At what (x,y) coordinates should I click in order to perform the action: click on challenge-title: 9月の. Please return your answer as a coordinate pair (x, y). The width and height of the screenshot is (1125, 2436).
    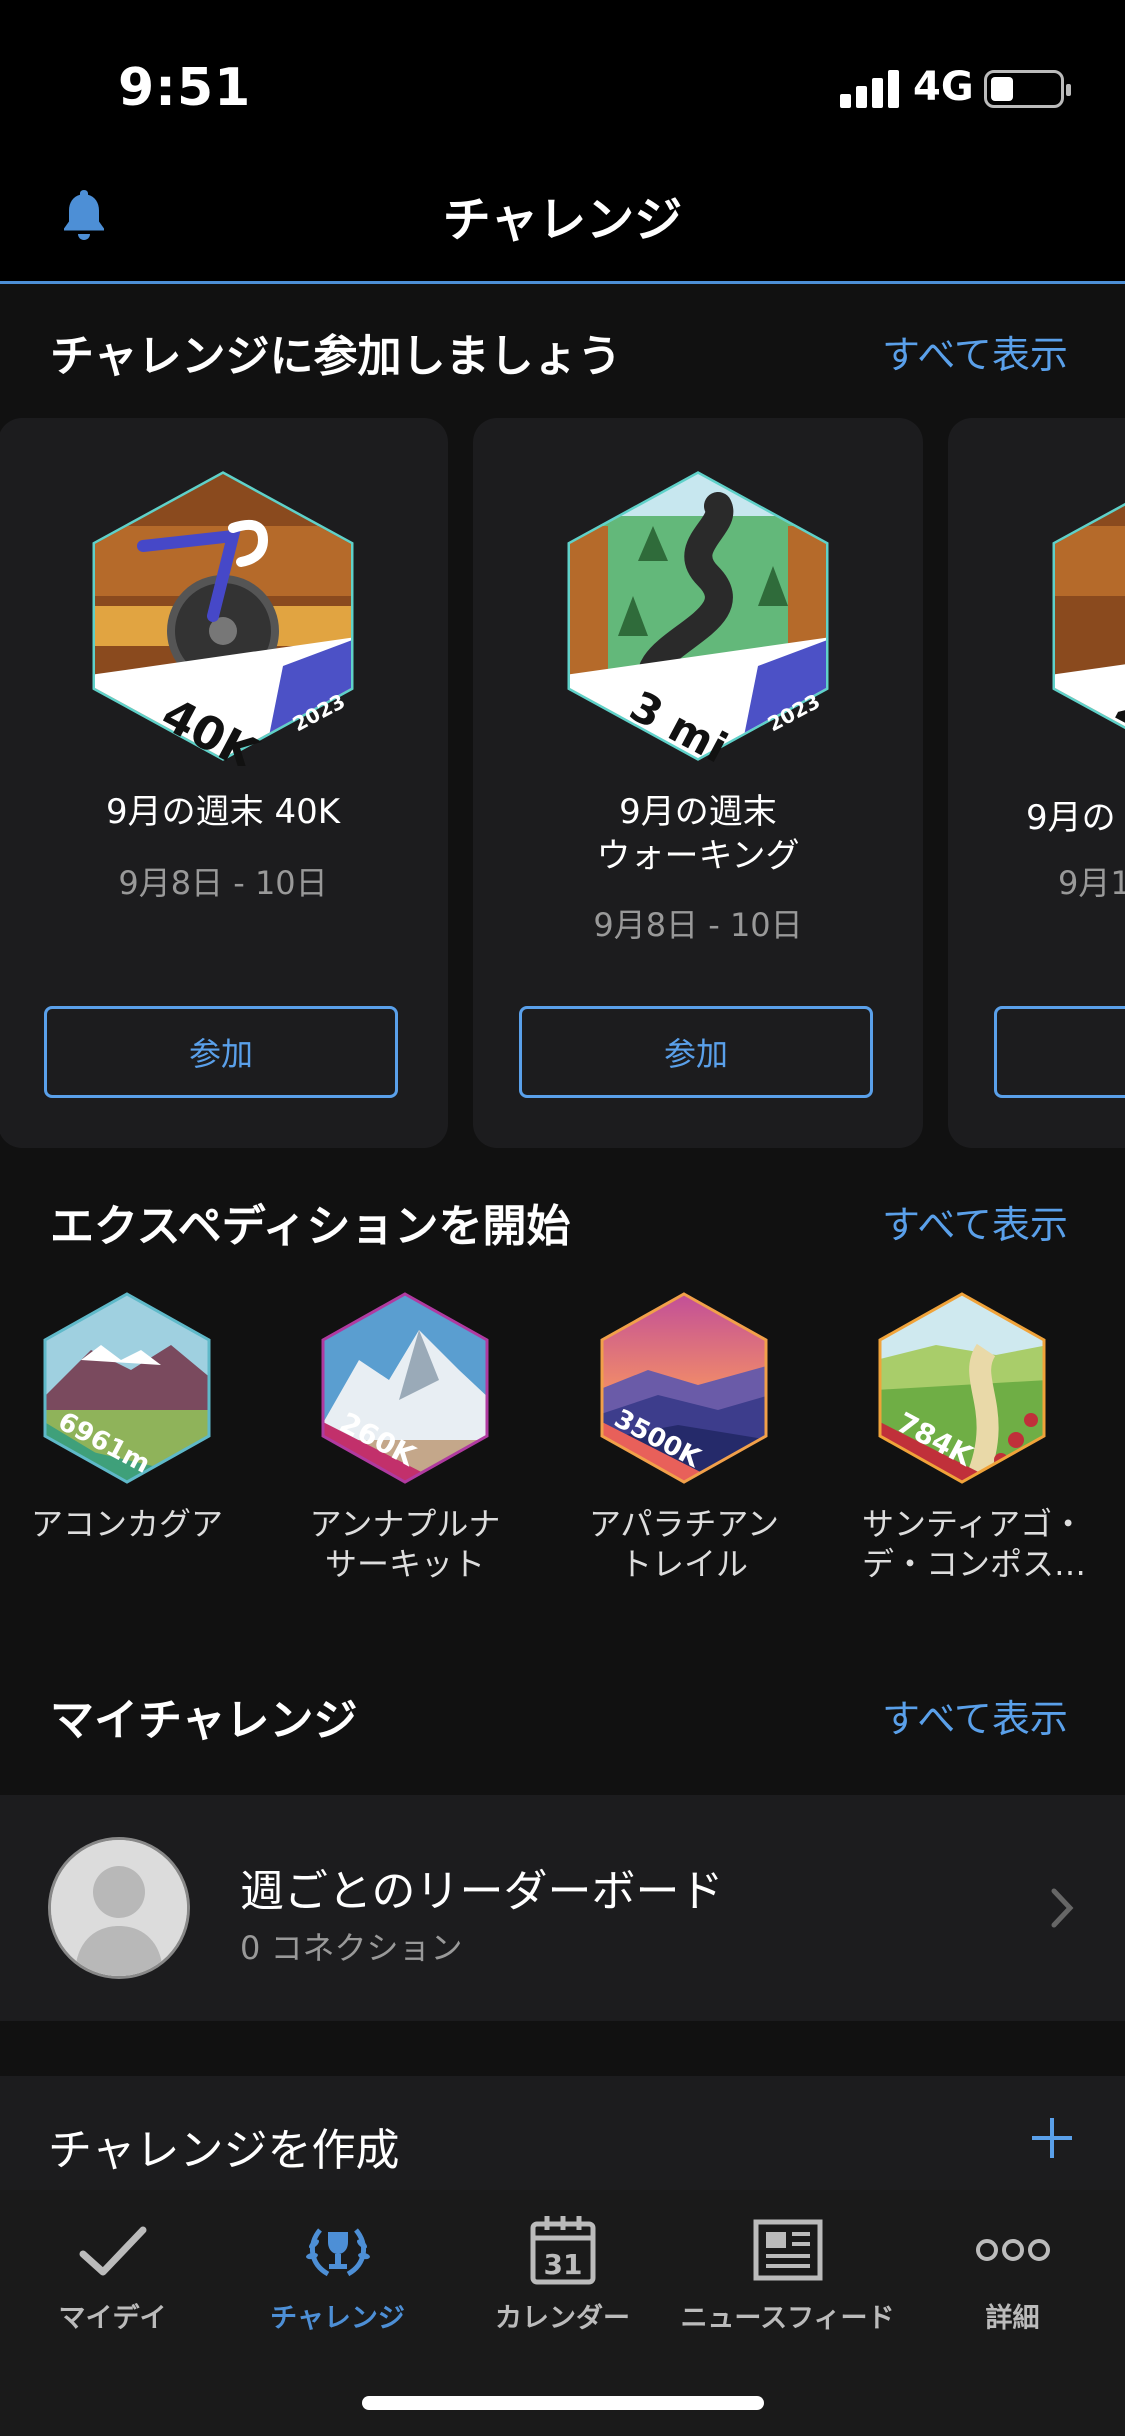
    Looking at the image, I should click on (1071, 818).